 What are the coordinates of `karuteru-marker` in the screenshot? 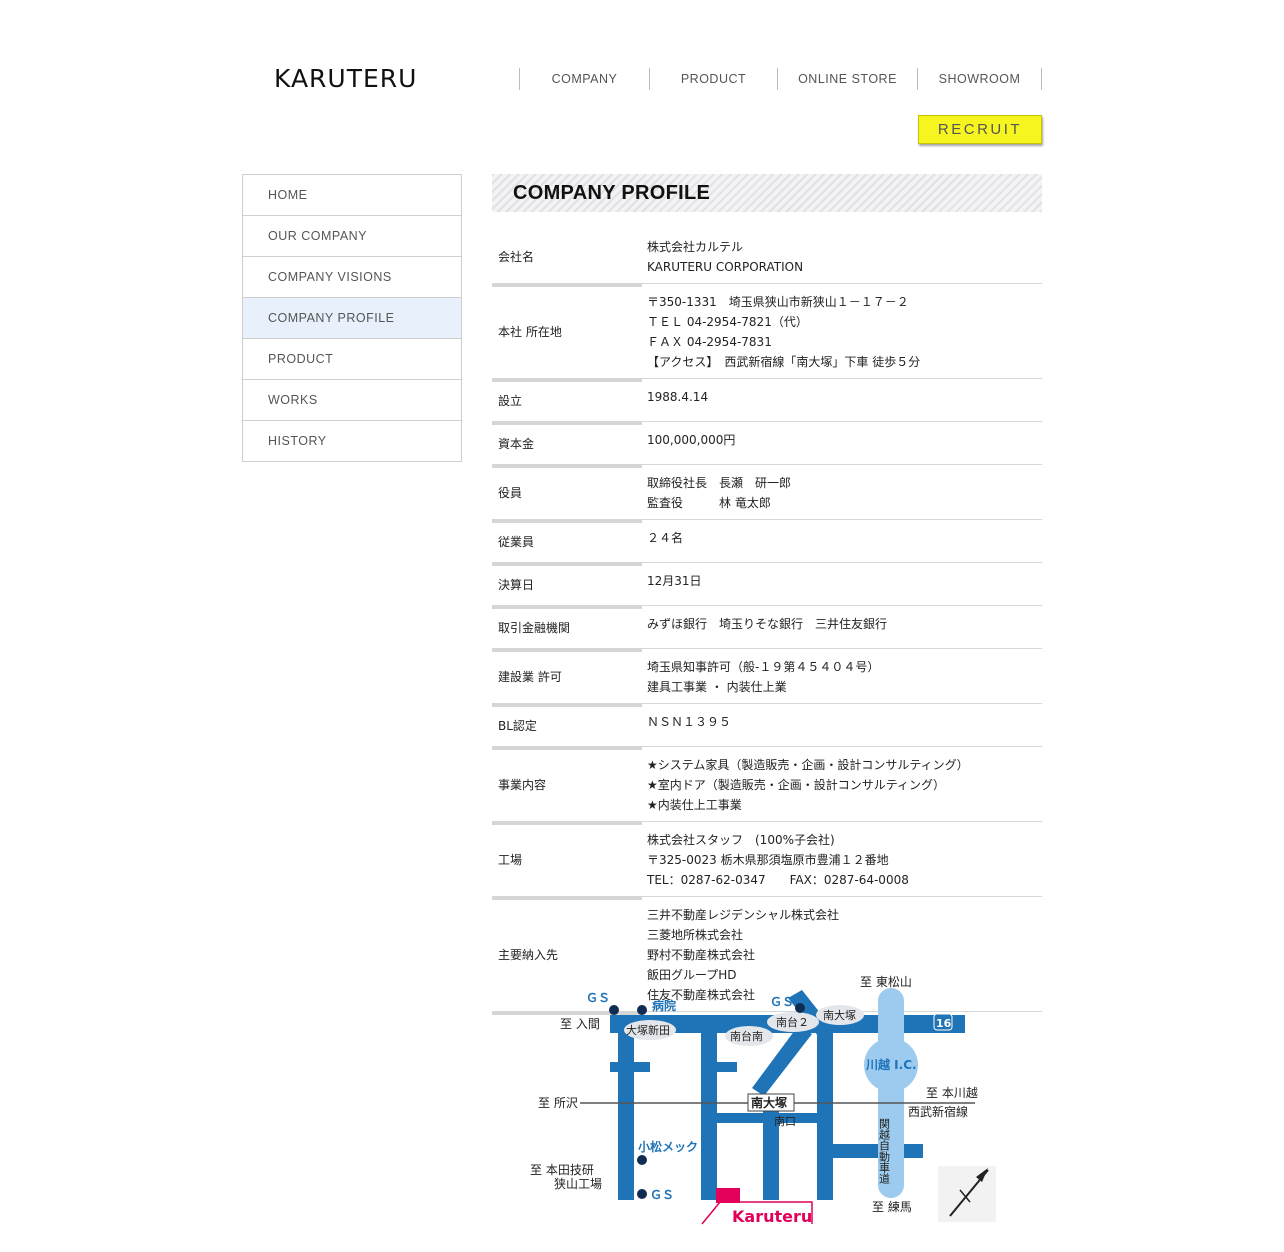 It's located at (728, 1195).